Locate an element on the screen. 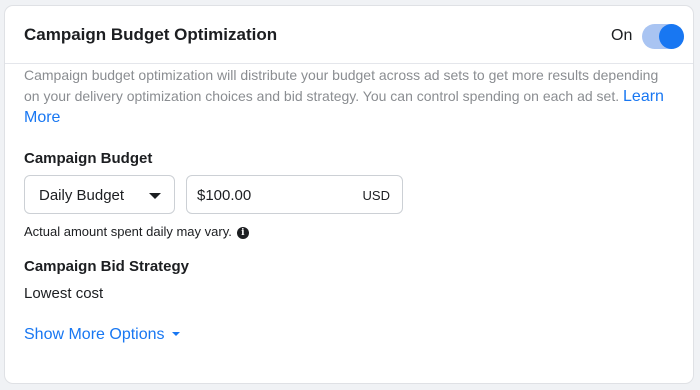  budget-amount-field: USD is located at coordinates (294, 194).